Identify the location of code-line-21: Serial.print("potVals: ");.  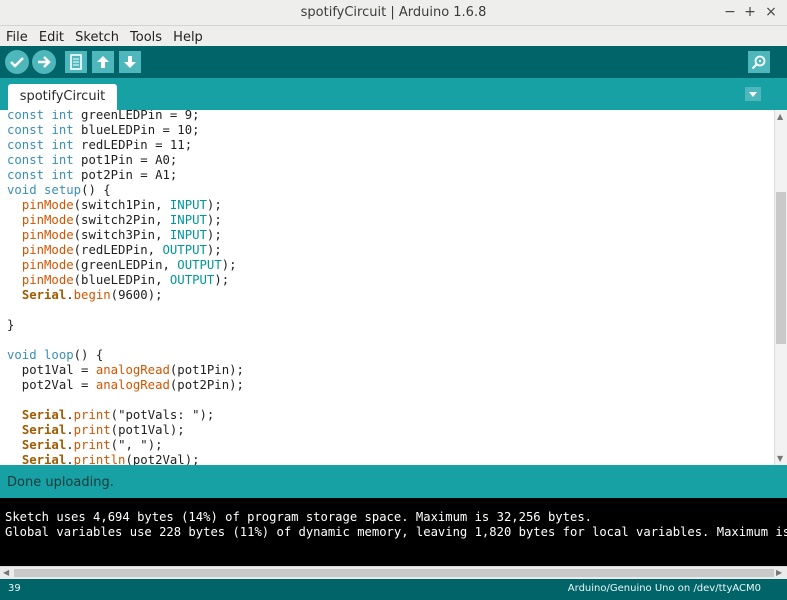
(118, 415).